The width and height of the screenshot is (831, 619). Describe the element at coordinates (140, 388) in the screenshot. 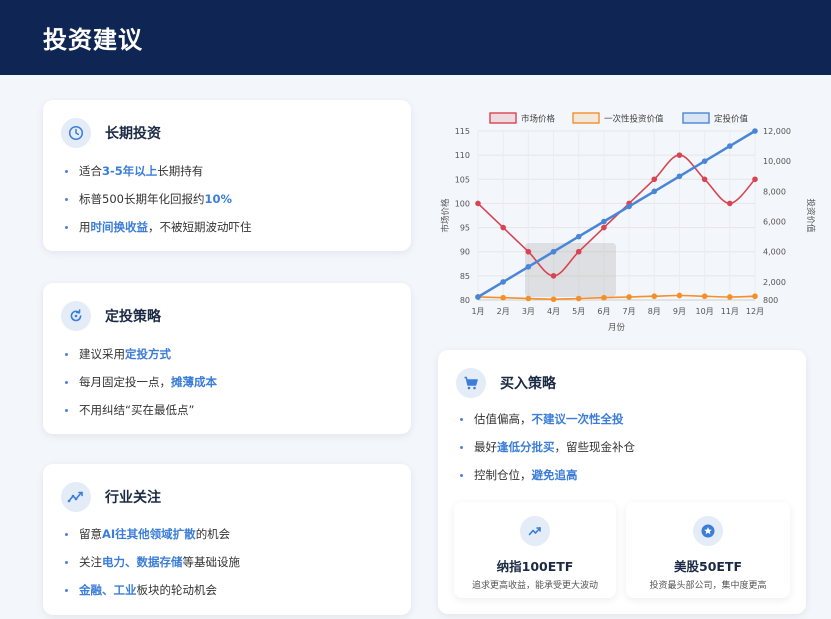

I see `item-list: 建议采用定投方式 每月固定投一点，摊薄成本 不用纠结“买在最低点”` at that location.